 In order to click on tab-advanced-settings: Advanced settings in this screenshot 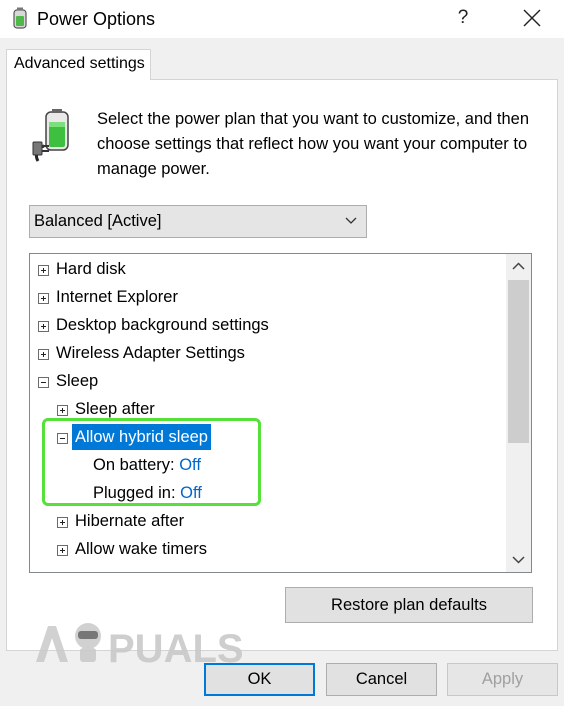, I will do `click(78, 64)`.